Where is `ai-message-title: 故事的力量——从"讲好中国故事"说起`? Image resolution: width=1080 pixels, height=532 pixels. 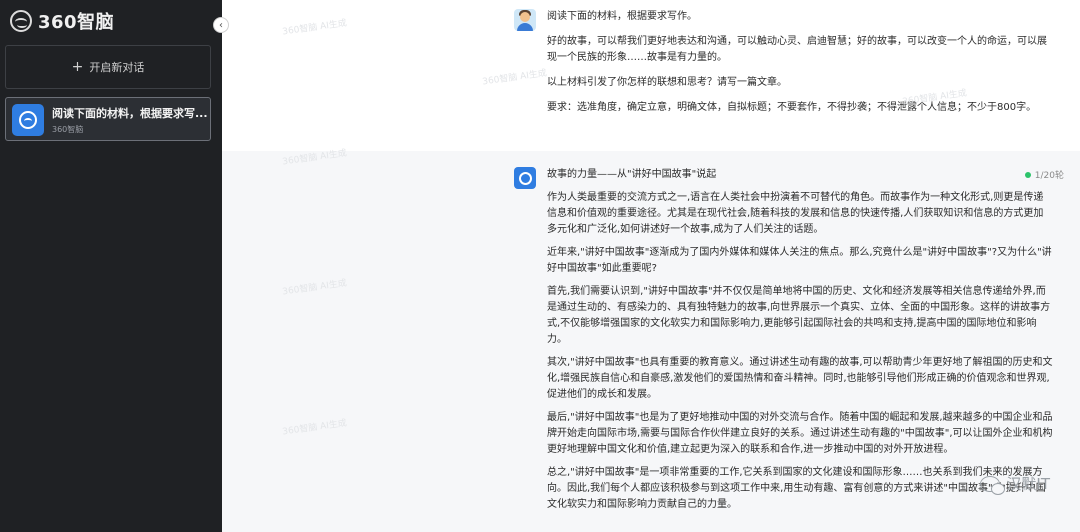
ai-message-title: 故事的力量——从"讲好中国故事"说起 is located at coordinates (632, 174).